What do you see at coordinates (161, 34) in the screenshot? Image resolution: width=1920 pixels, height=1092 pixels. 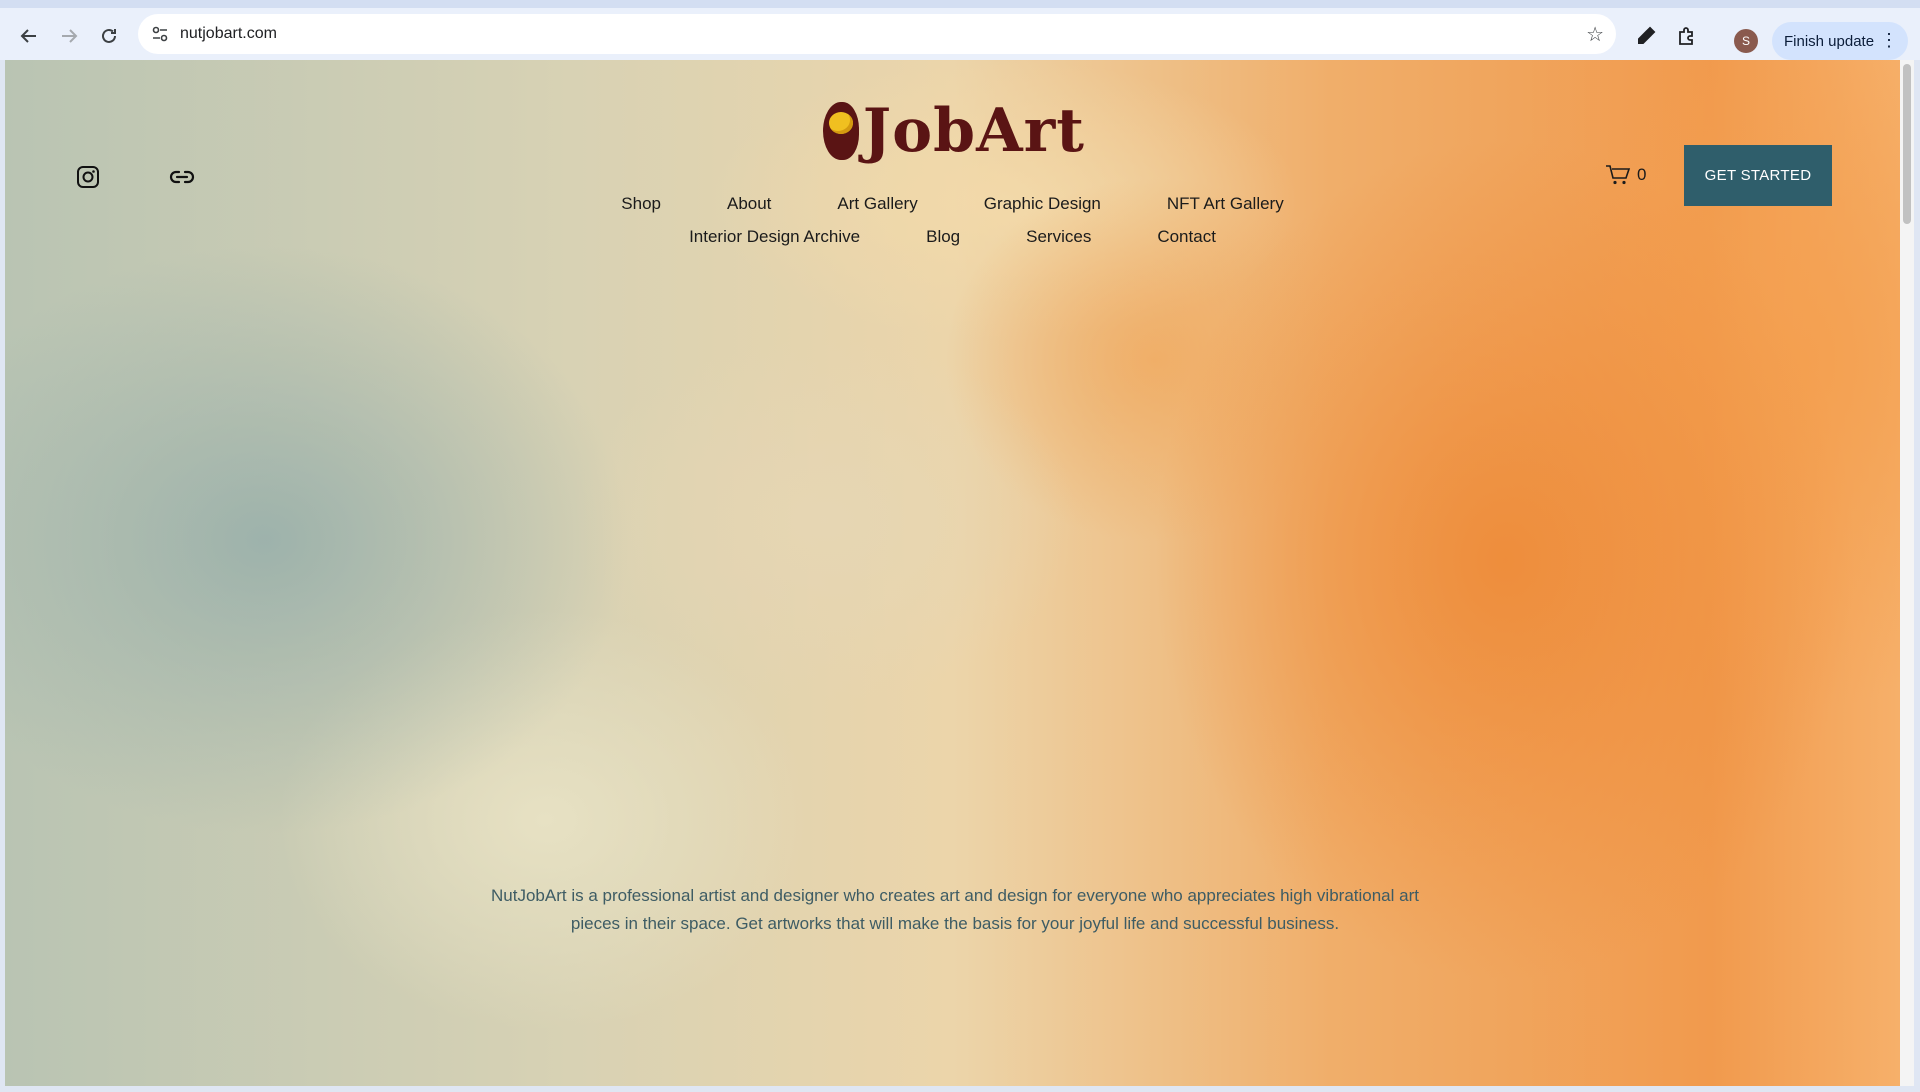 I see `site-info-icon` at bounding box center [161, 34].